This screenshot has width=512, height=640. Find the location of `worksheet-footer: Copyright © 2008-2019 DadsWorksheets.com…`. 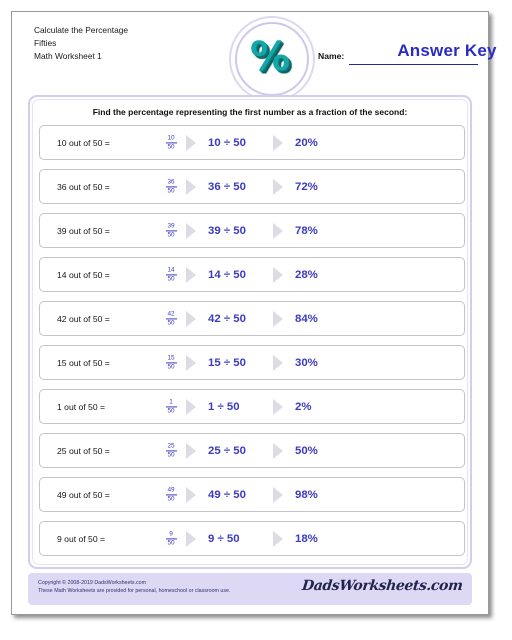

worksheet-footer: Copyright © 2008-2019 DadsWorksheets.com… is located at coordinates (250, 589).